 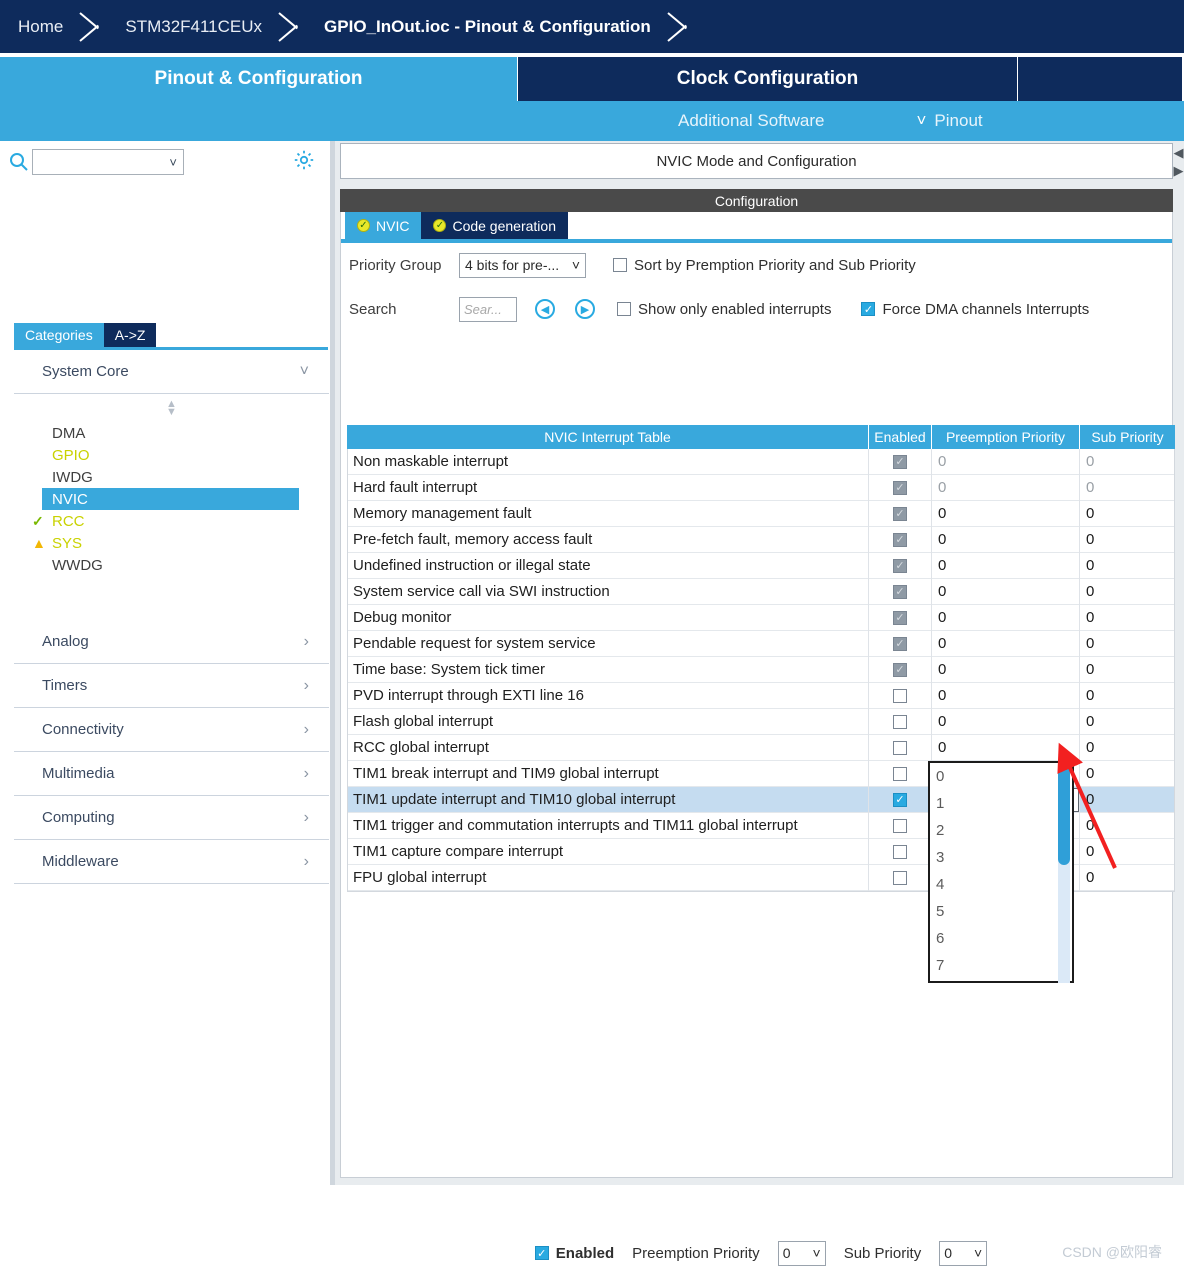 What do you see at coordinates (494, 225) in the screenshot?
I see `tab-code-generation: ✓ Code generation` at bounding box center [494, 225].